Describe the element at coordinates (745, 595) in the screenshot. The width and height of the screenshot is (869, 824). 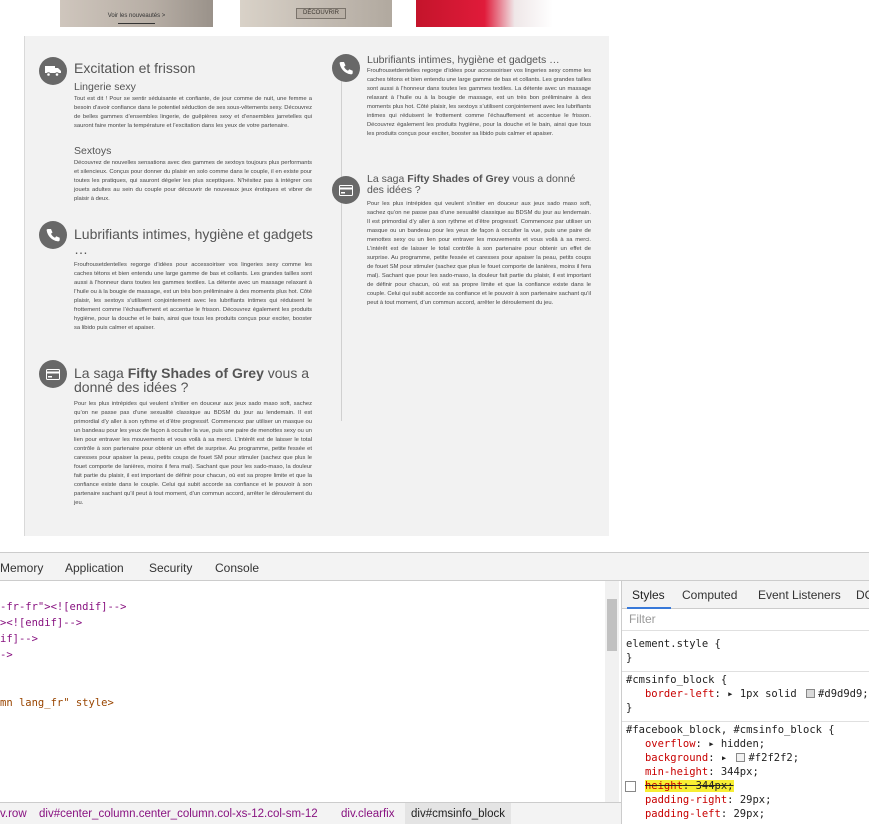
I see `styles-tabbar: Styles Computed Event Listeners DO` at that location.